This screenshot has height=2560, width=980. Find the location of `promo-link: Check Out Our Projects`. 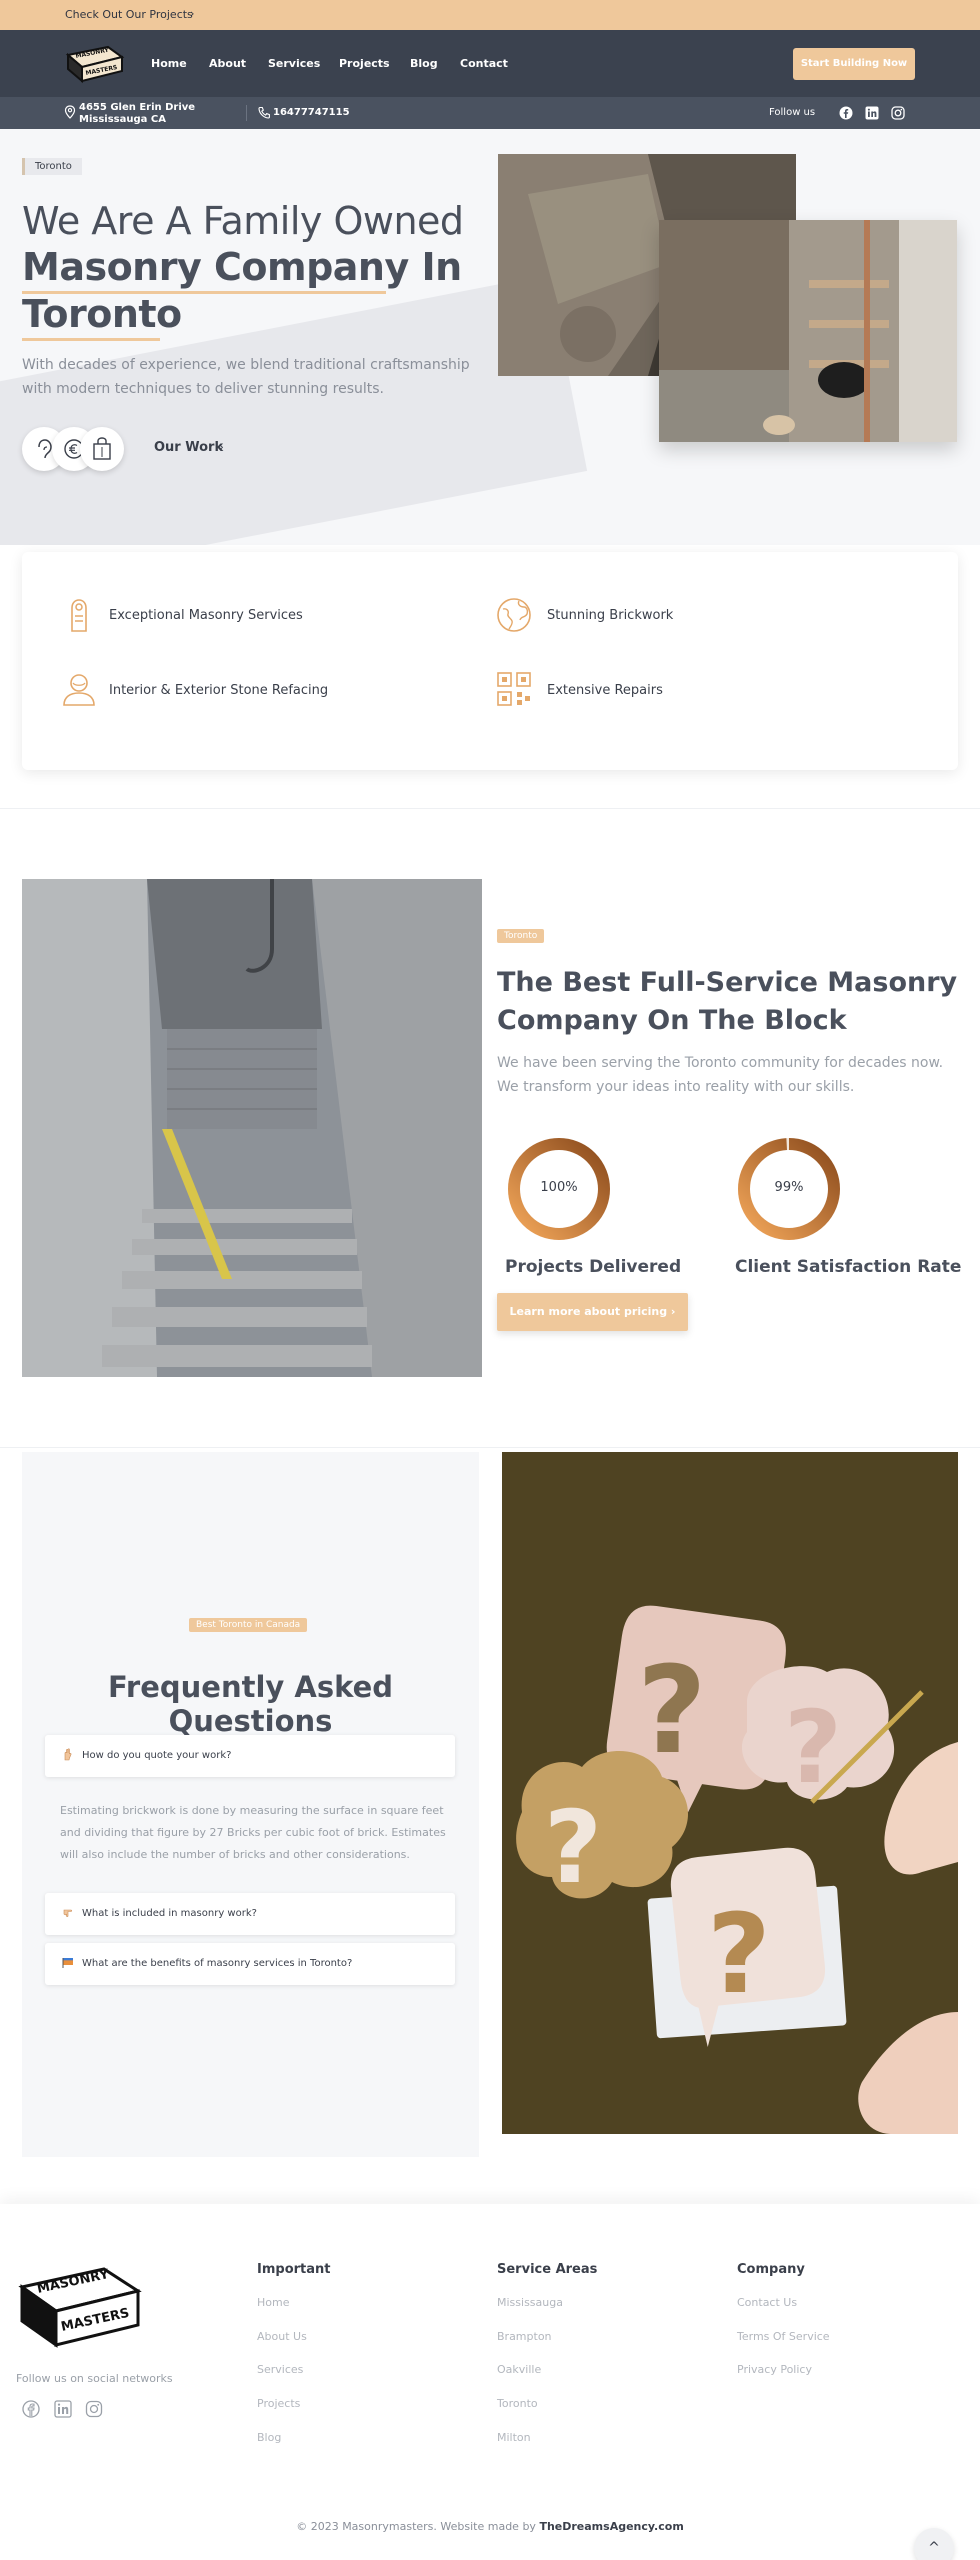

promo-link: Check Out Our Projects is located at coordinates (129, 14).